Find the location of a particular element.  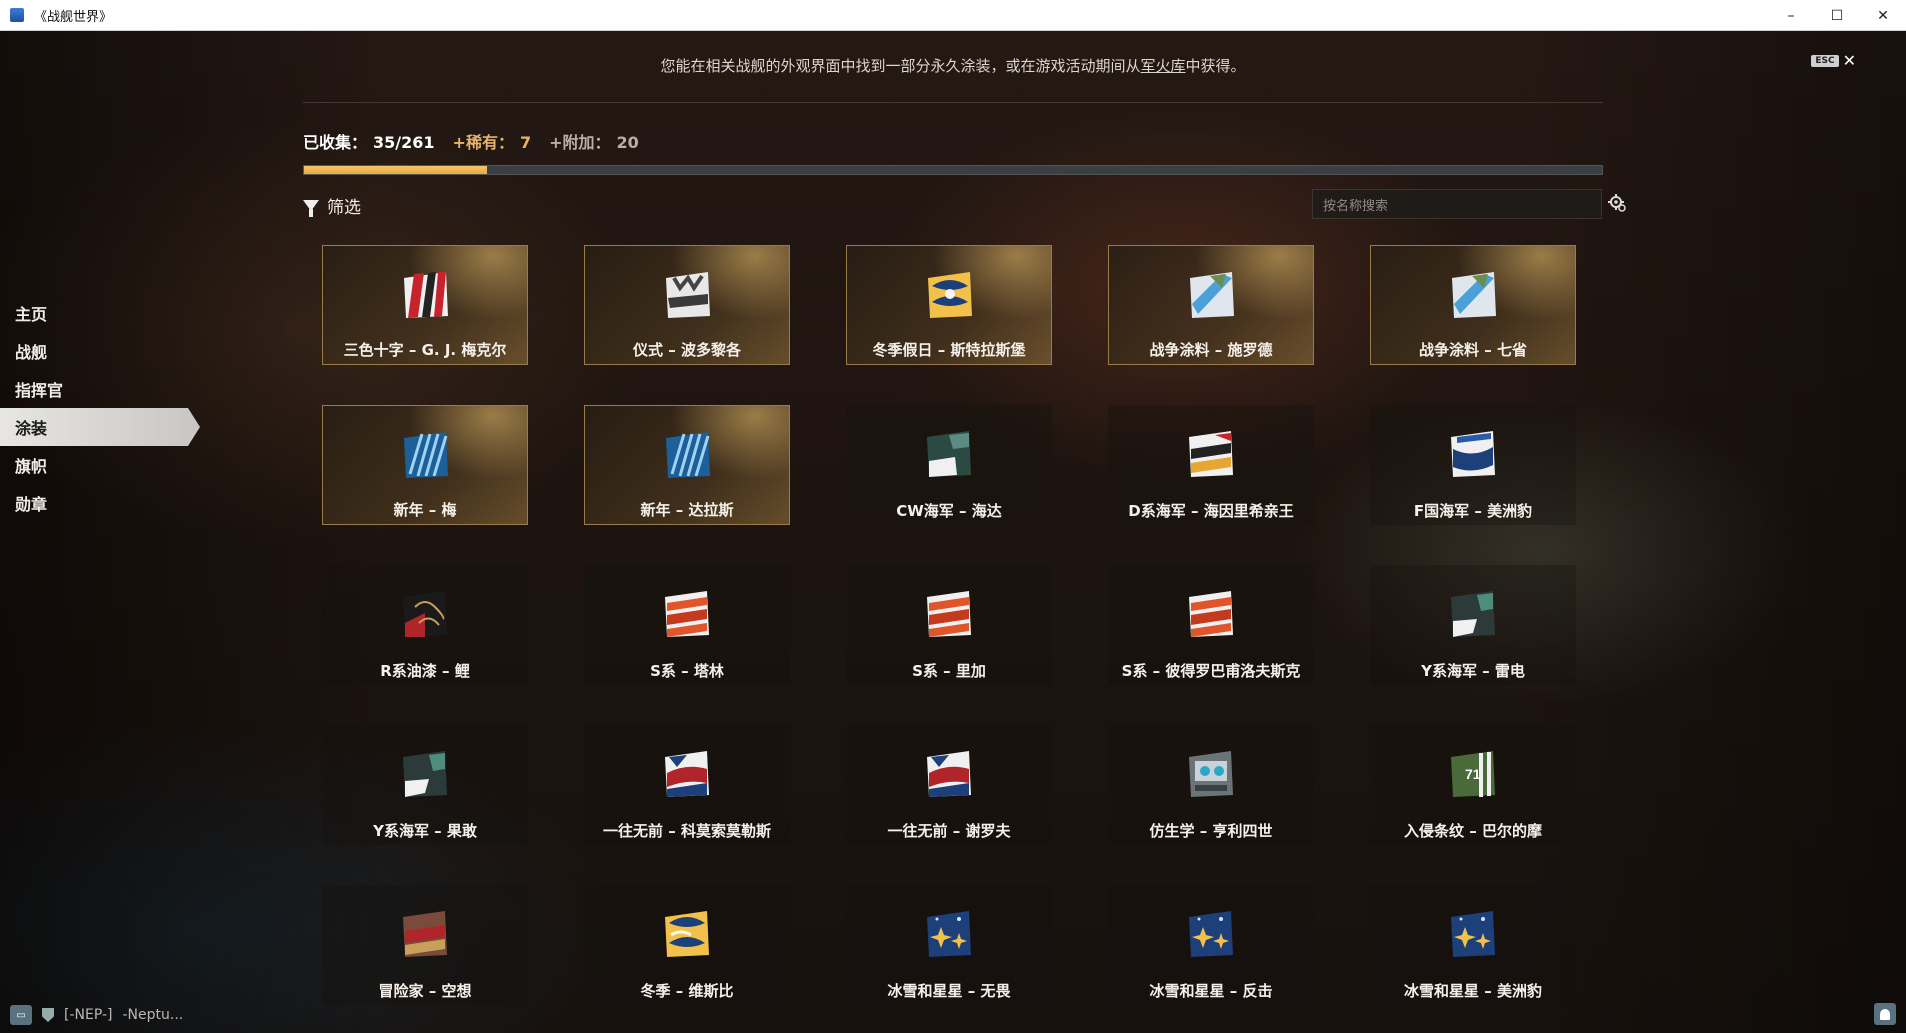

sidebar-item-0: 主页 is located at coordinates (100, 313).